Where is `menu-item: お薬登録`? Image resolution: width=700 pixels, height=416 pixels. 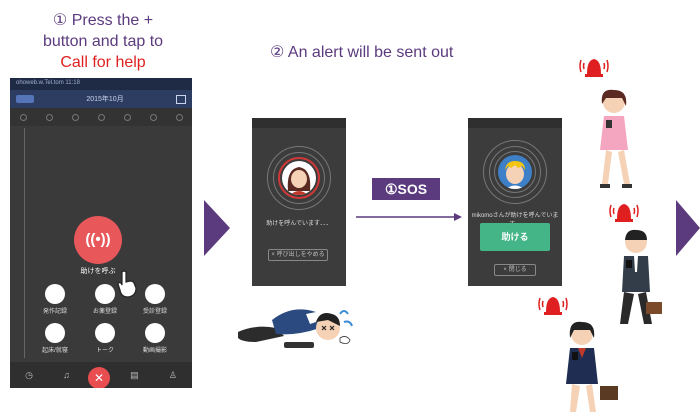
menu-item: お薬登録 is located at coordinates (105, 299).